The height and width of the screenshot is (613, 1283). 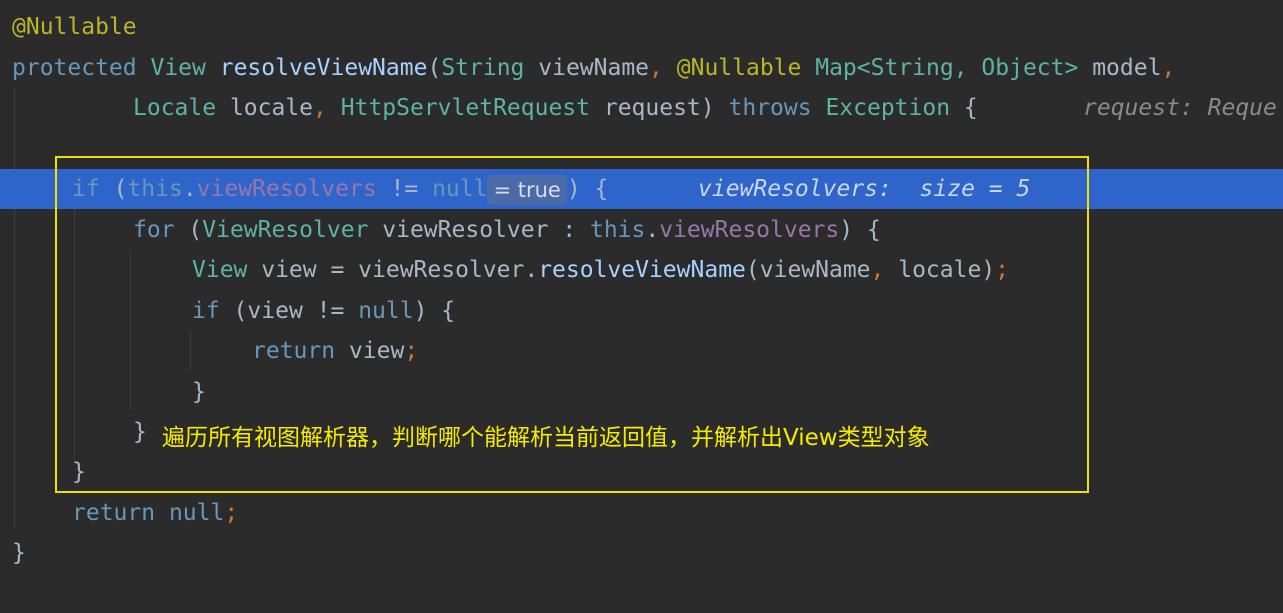 What do you see at coordinates (114, 513) in the screenshot?
I see `keyword-return: return` at bounding box center [114, 513].